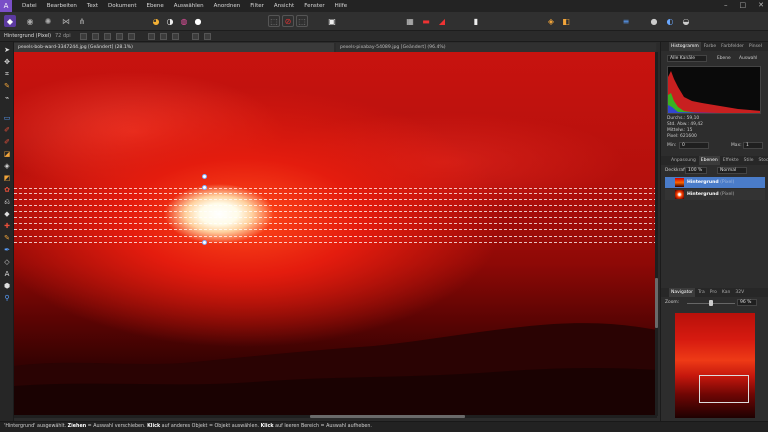  I want to click on maximize-button: □, so click(743, 5).